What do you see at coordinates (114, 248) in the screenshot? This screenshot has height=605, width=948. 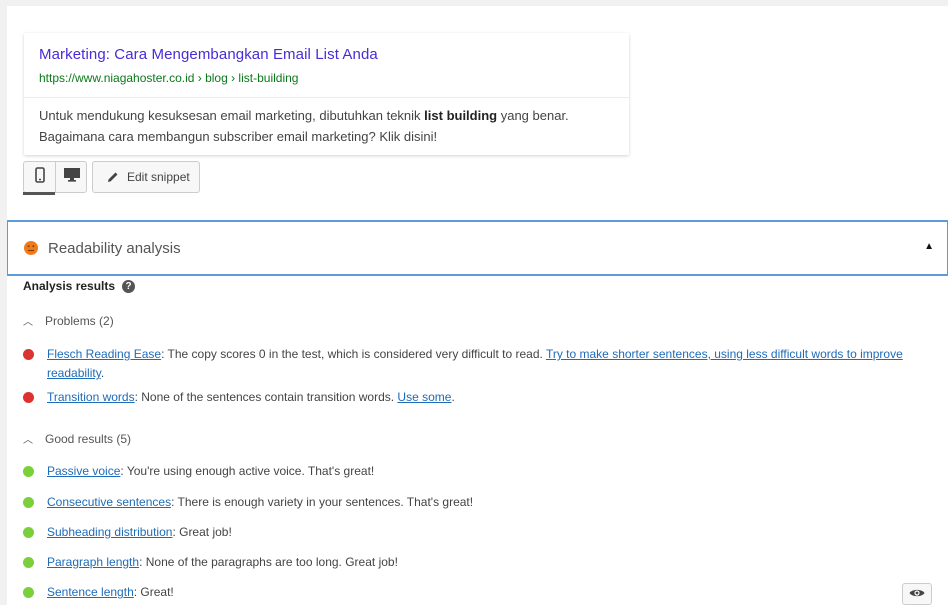 I see `readability-title: Readability analysis` at bounding box center [114, 248].